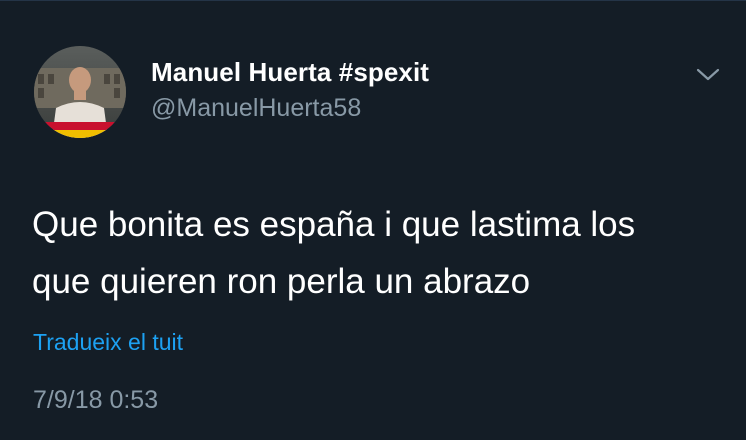 The height and width of the screenshot is (440, 746). I want to click on avatar, so click(80, 92).